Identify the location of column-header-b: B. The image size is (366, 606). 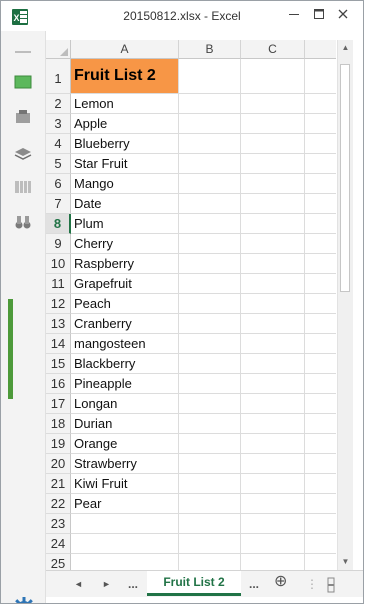
(210, 49).